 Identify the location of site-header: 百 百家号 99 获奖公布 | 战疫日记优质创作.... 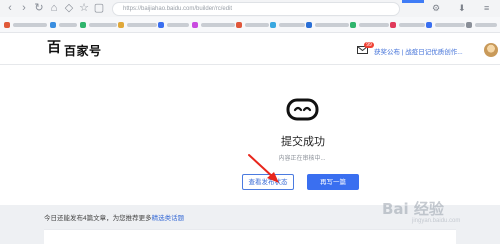
(250, 49).